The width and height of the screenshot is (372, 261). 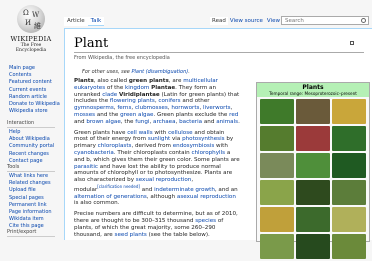 I want to click on page-tagline: From Wikipedia, the free encyclopedia, so click(x=122, y=58).